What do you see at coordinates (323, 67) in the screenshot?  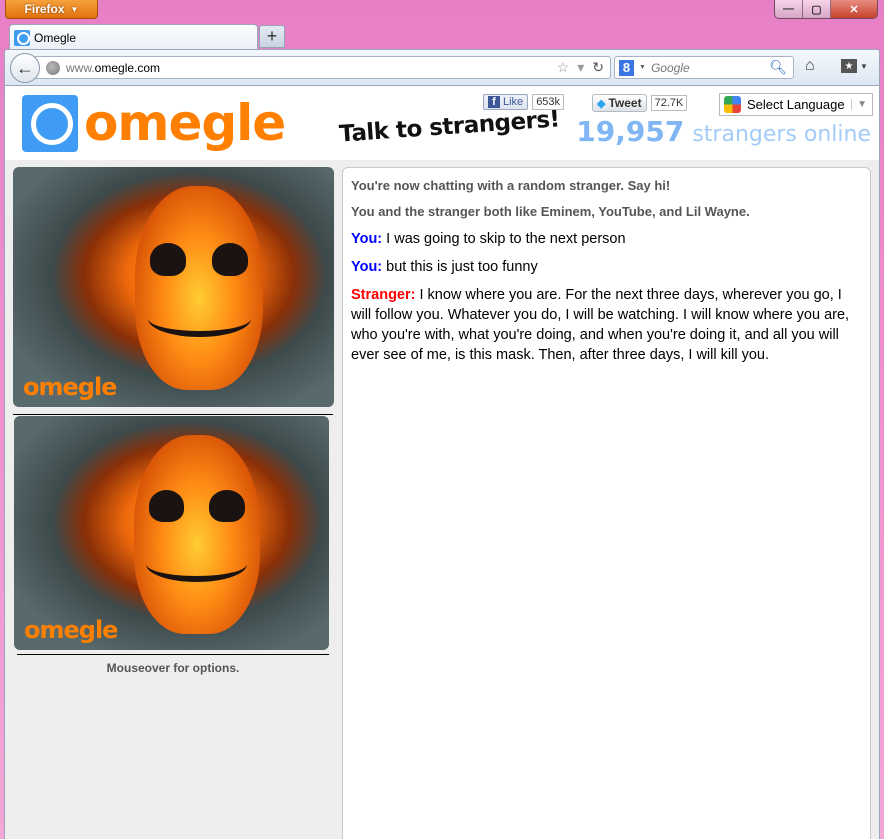 I see `url-bar: www. omegle.com ☆ ▾ ↻` at bounding box center [323, 67].